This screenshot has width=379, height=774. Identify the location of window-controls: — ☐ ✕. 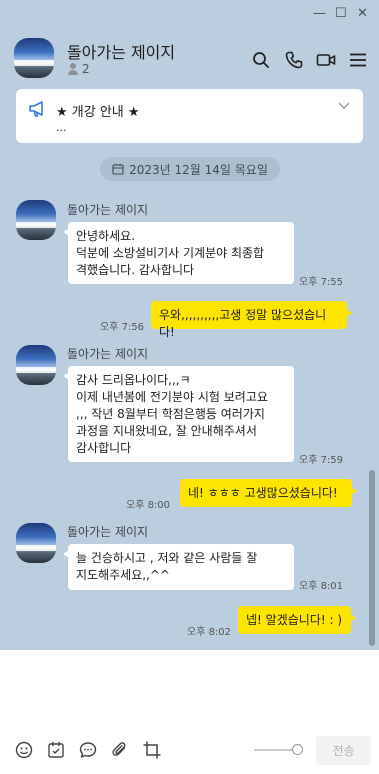
(189, 15).